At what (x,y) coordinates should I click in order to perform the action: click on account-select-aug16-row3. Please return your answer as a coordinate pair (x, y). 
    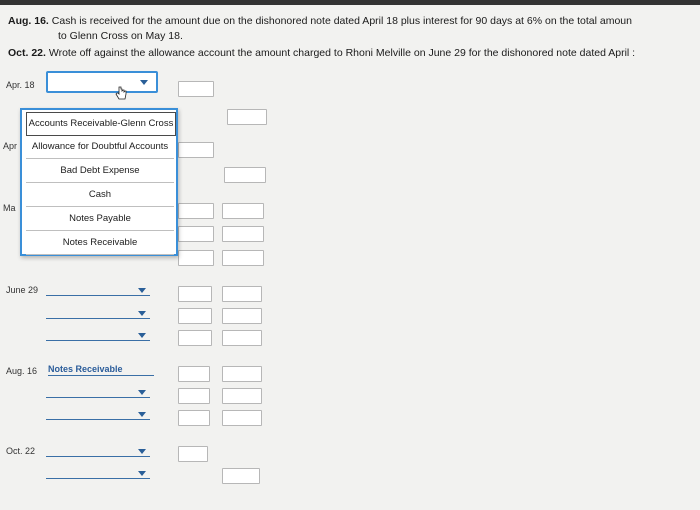
    Looking at the image, I should click on (98, 414).